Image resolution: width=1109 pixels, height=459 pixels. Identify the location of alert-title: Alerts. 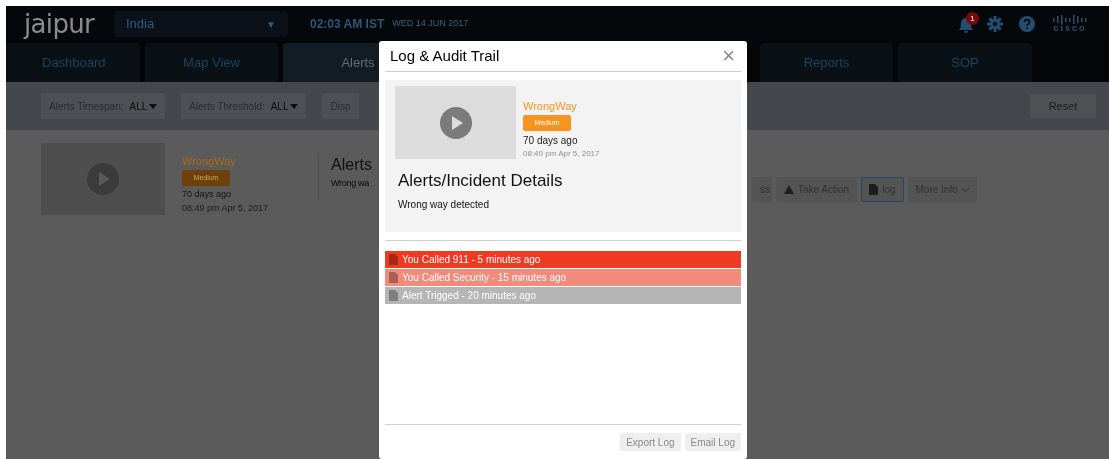
(351, 165).